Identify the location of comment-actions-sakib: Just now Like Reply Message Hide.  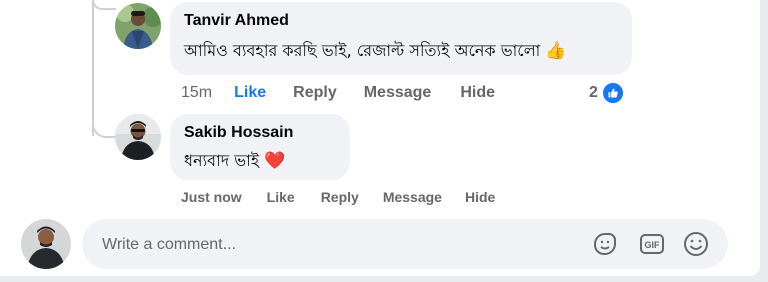
(338, 197).